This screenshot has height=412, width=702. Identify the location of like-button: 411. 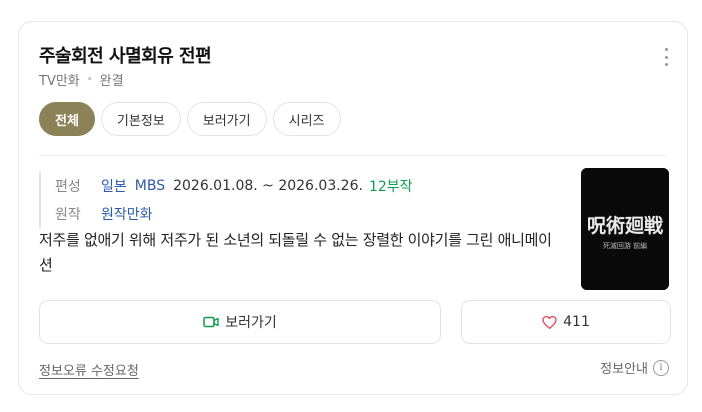
(566, 322).